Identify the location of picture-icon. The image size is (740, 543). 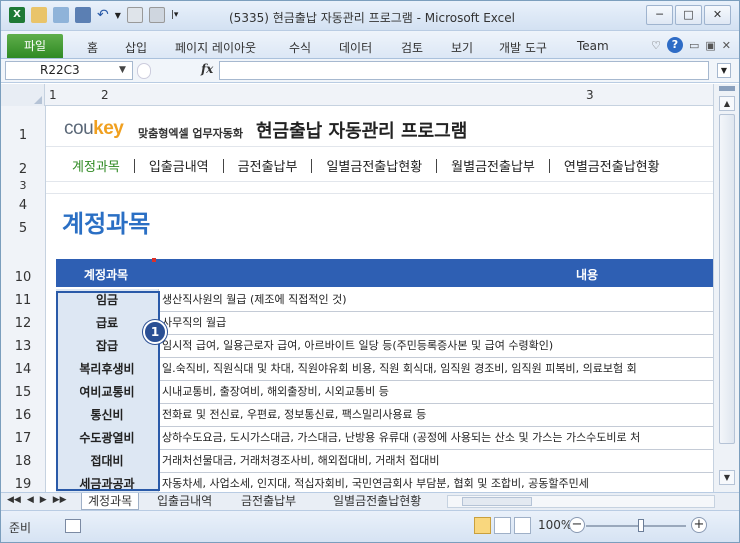
(61, 15).